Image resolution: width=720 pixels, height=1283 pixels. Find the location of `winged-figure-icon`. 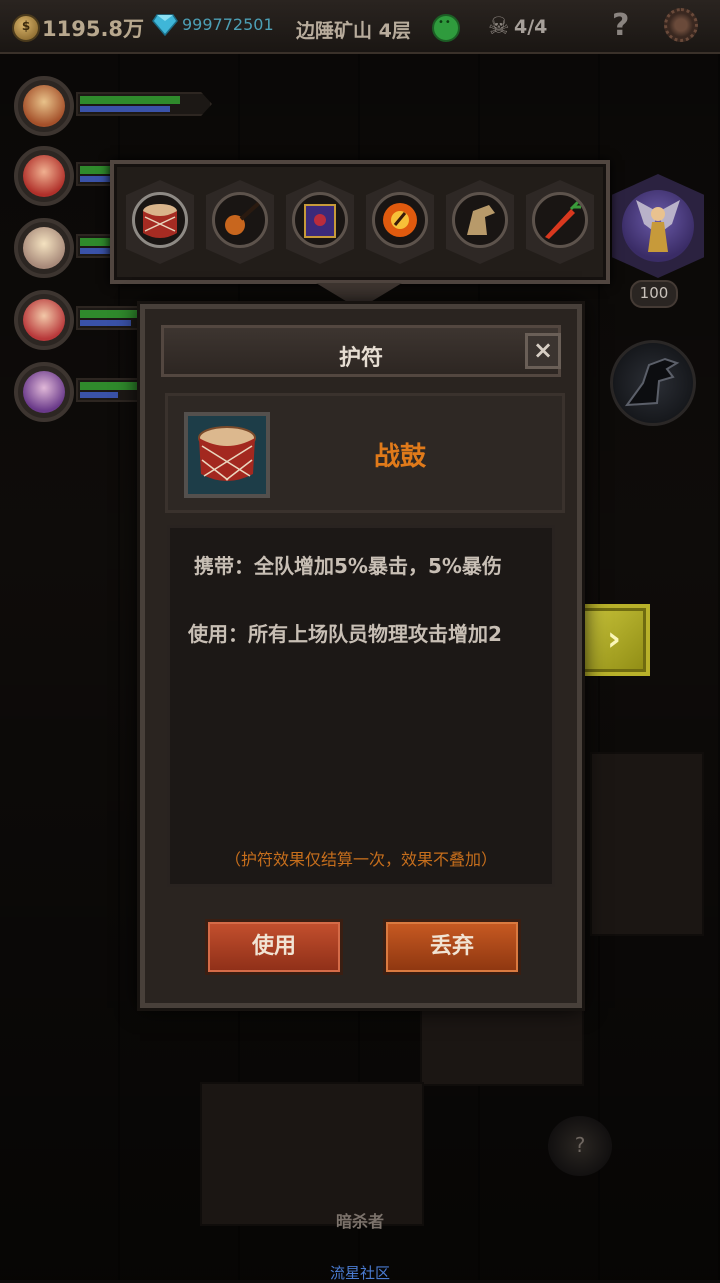

winged-figure-icon is located at coordinates (658, 226).